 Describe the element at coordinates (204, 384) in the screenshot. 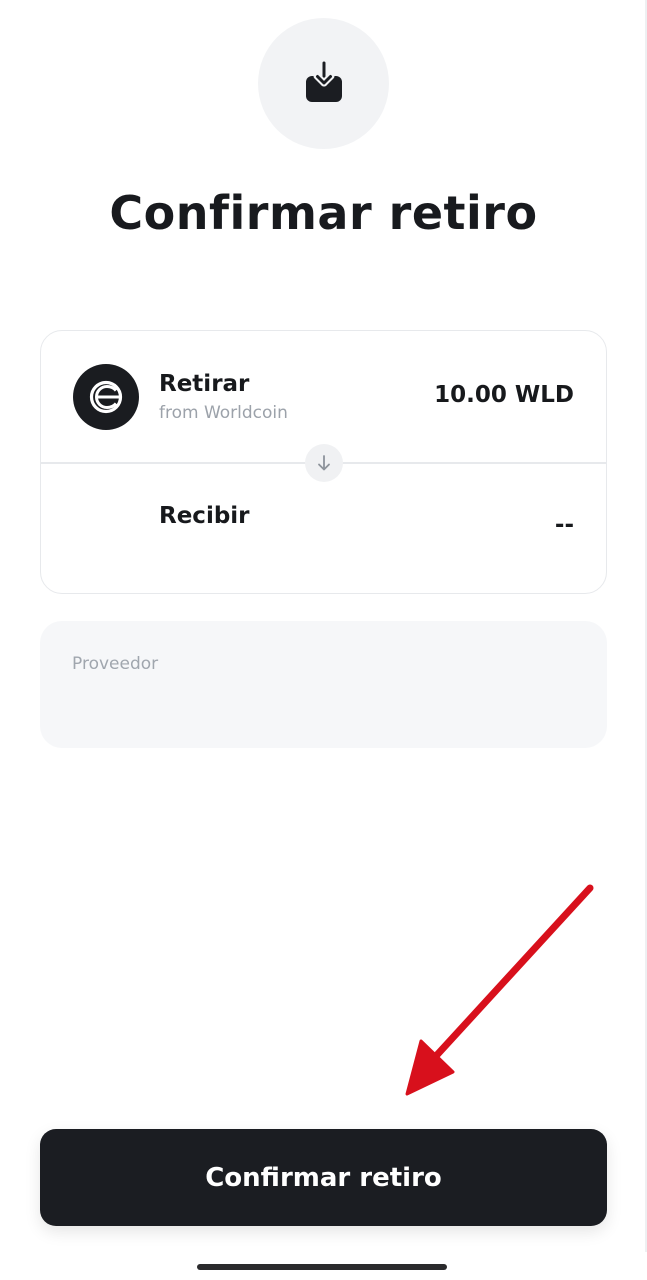

I see `withdraw-label: Retirar` at that location.